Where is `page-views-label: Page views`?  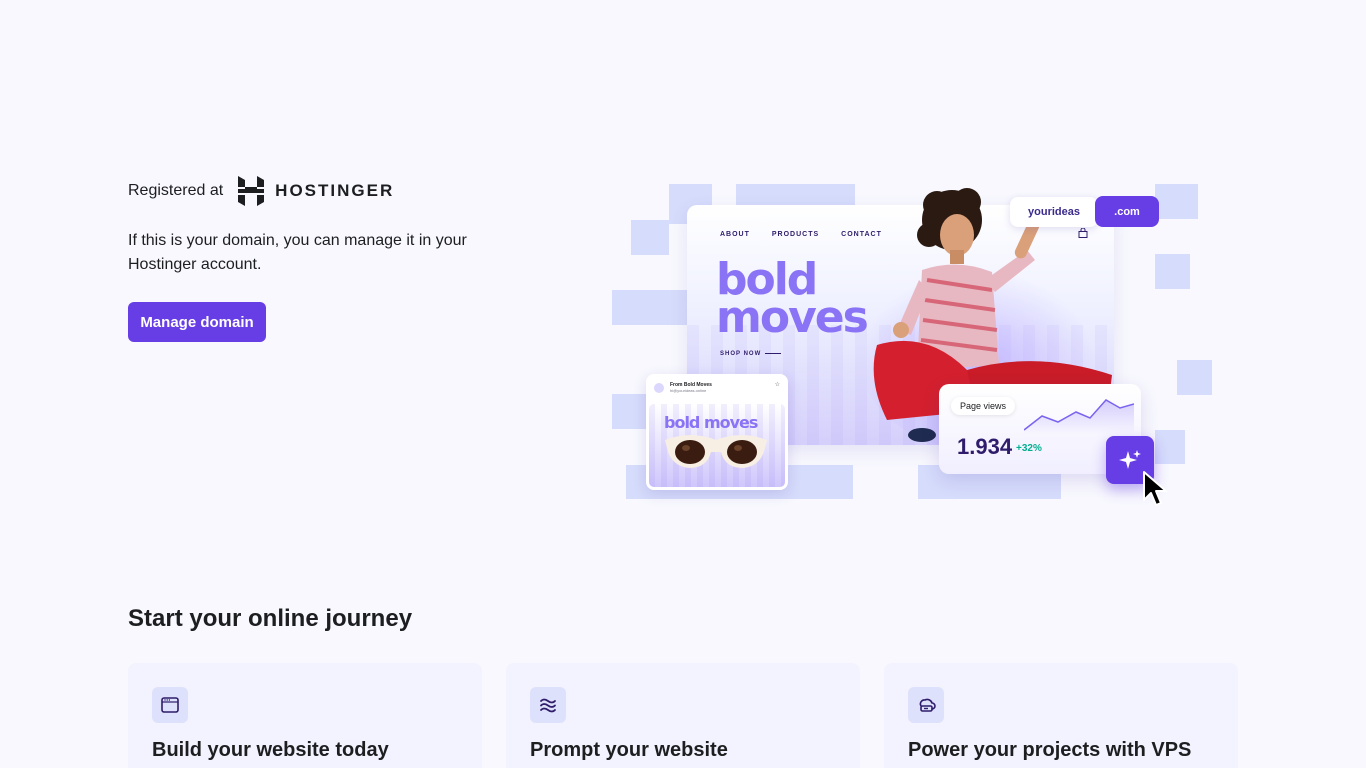 page-views-label: Page views is located at coordinates (983, 406).